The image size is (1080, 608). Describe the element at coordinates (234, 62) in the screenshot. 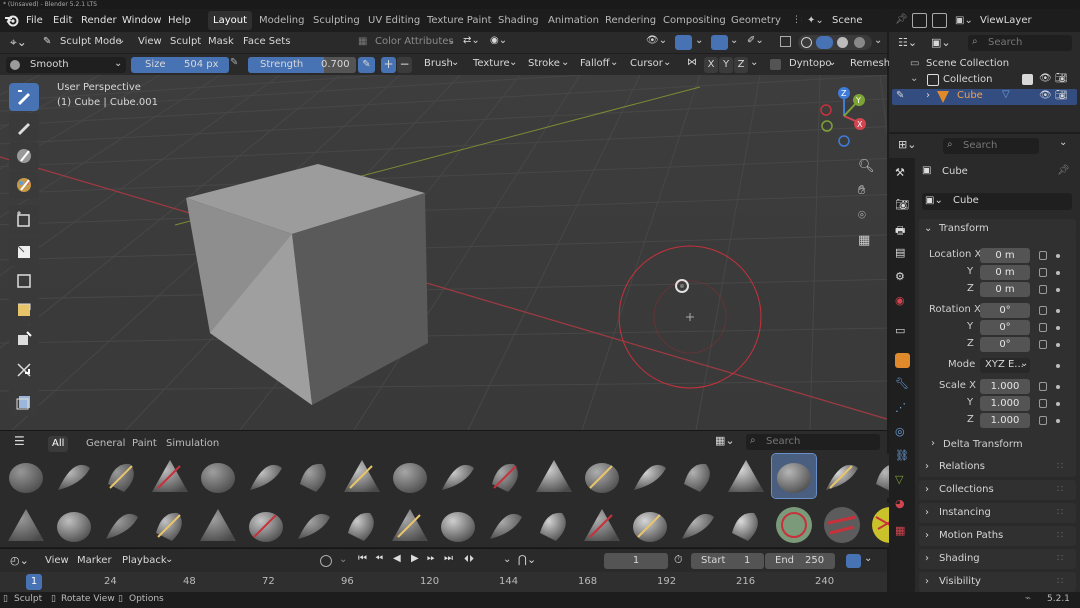

I see `pressure-icon: ✎` at that location.